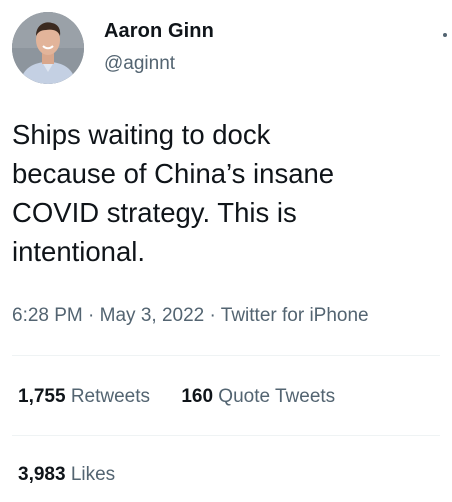  I want to click on author-name: Aaron Ginn, so click(159, 31).